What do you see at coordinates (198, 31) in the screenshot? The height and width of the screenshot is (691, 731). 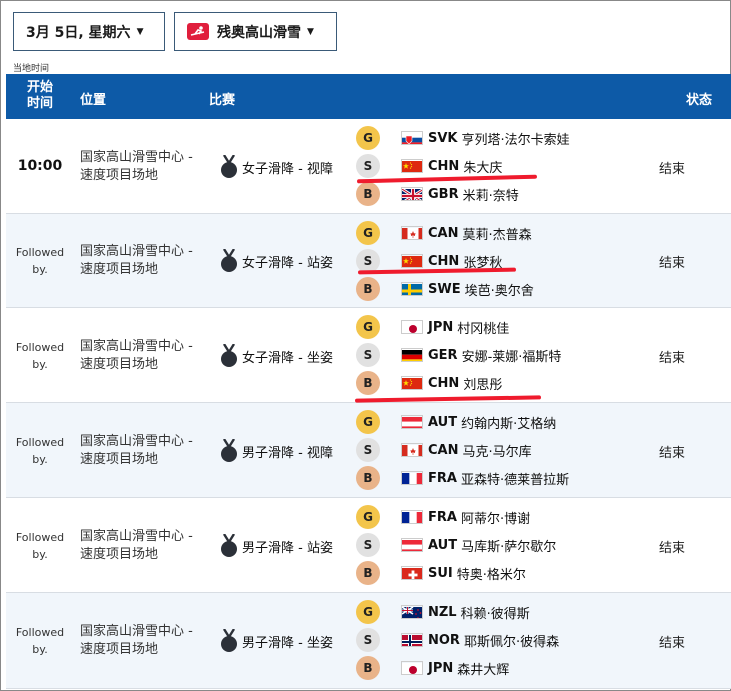 I see `para-alpine-skiing-icon` at bounding box center [198, 31].